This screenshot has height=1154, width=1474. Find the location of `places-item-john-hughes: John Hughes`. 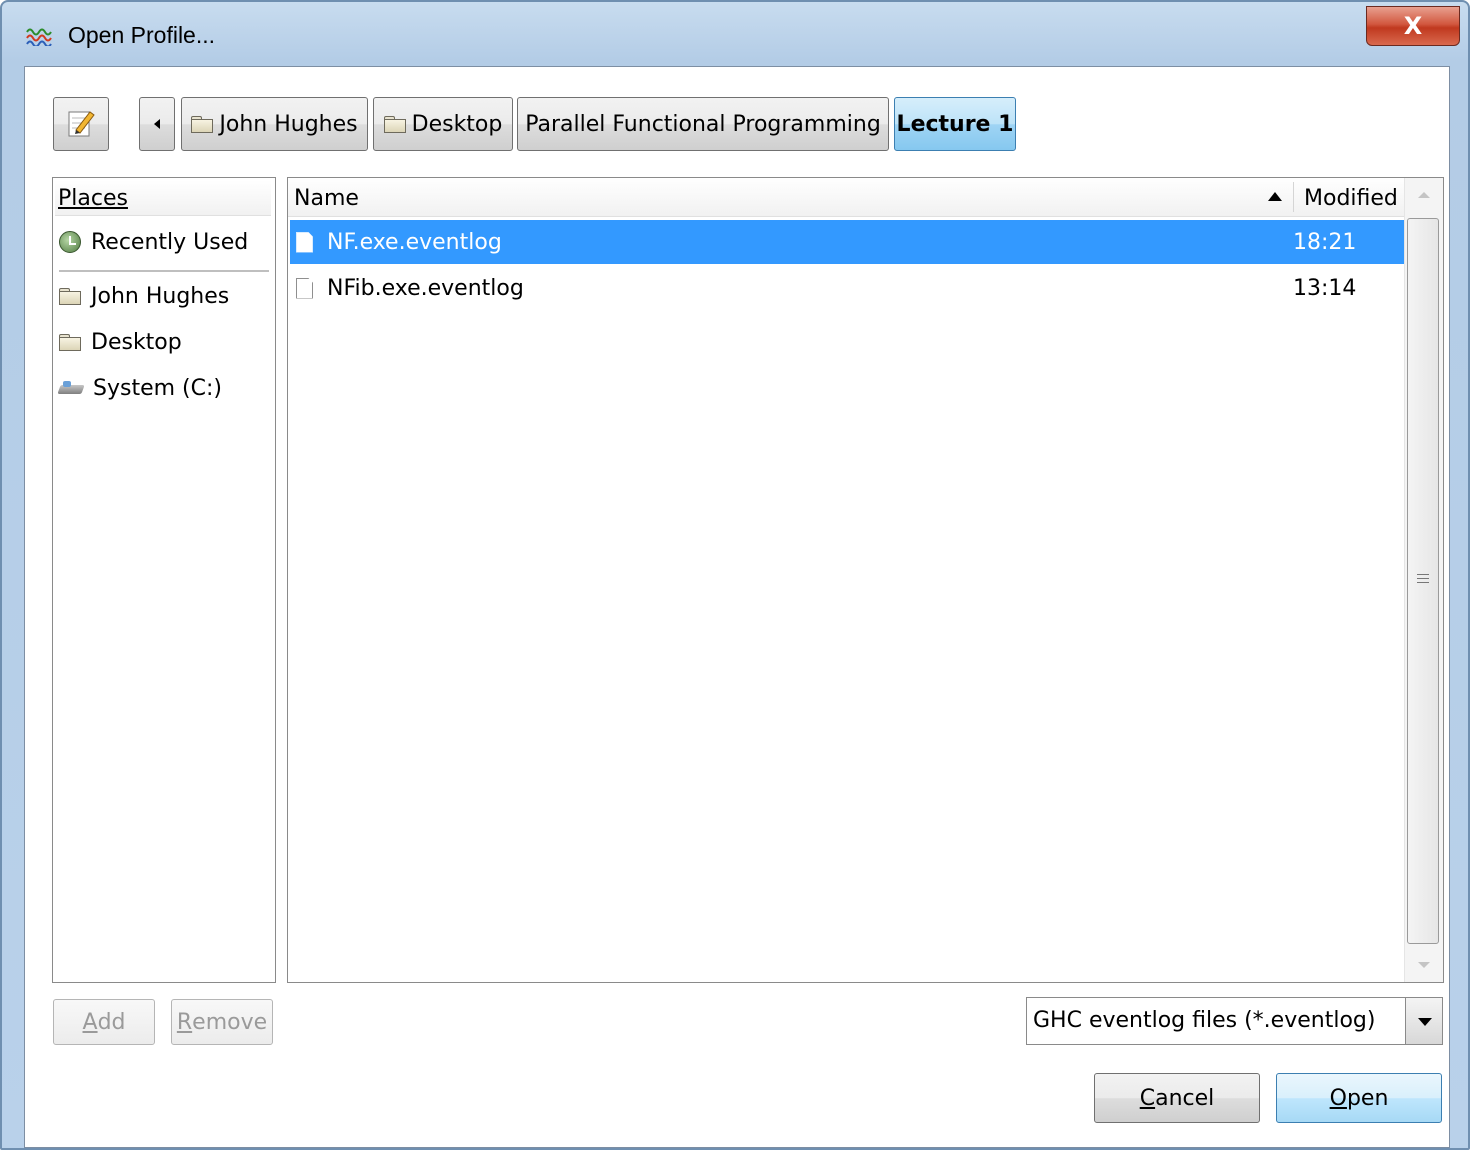

places-item-john-hughes: John Hughes is located at coordinates (144, 296).